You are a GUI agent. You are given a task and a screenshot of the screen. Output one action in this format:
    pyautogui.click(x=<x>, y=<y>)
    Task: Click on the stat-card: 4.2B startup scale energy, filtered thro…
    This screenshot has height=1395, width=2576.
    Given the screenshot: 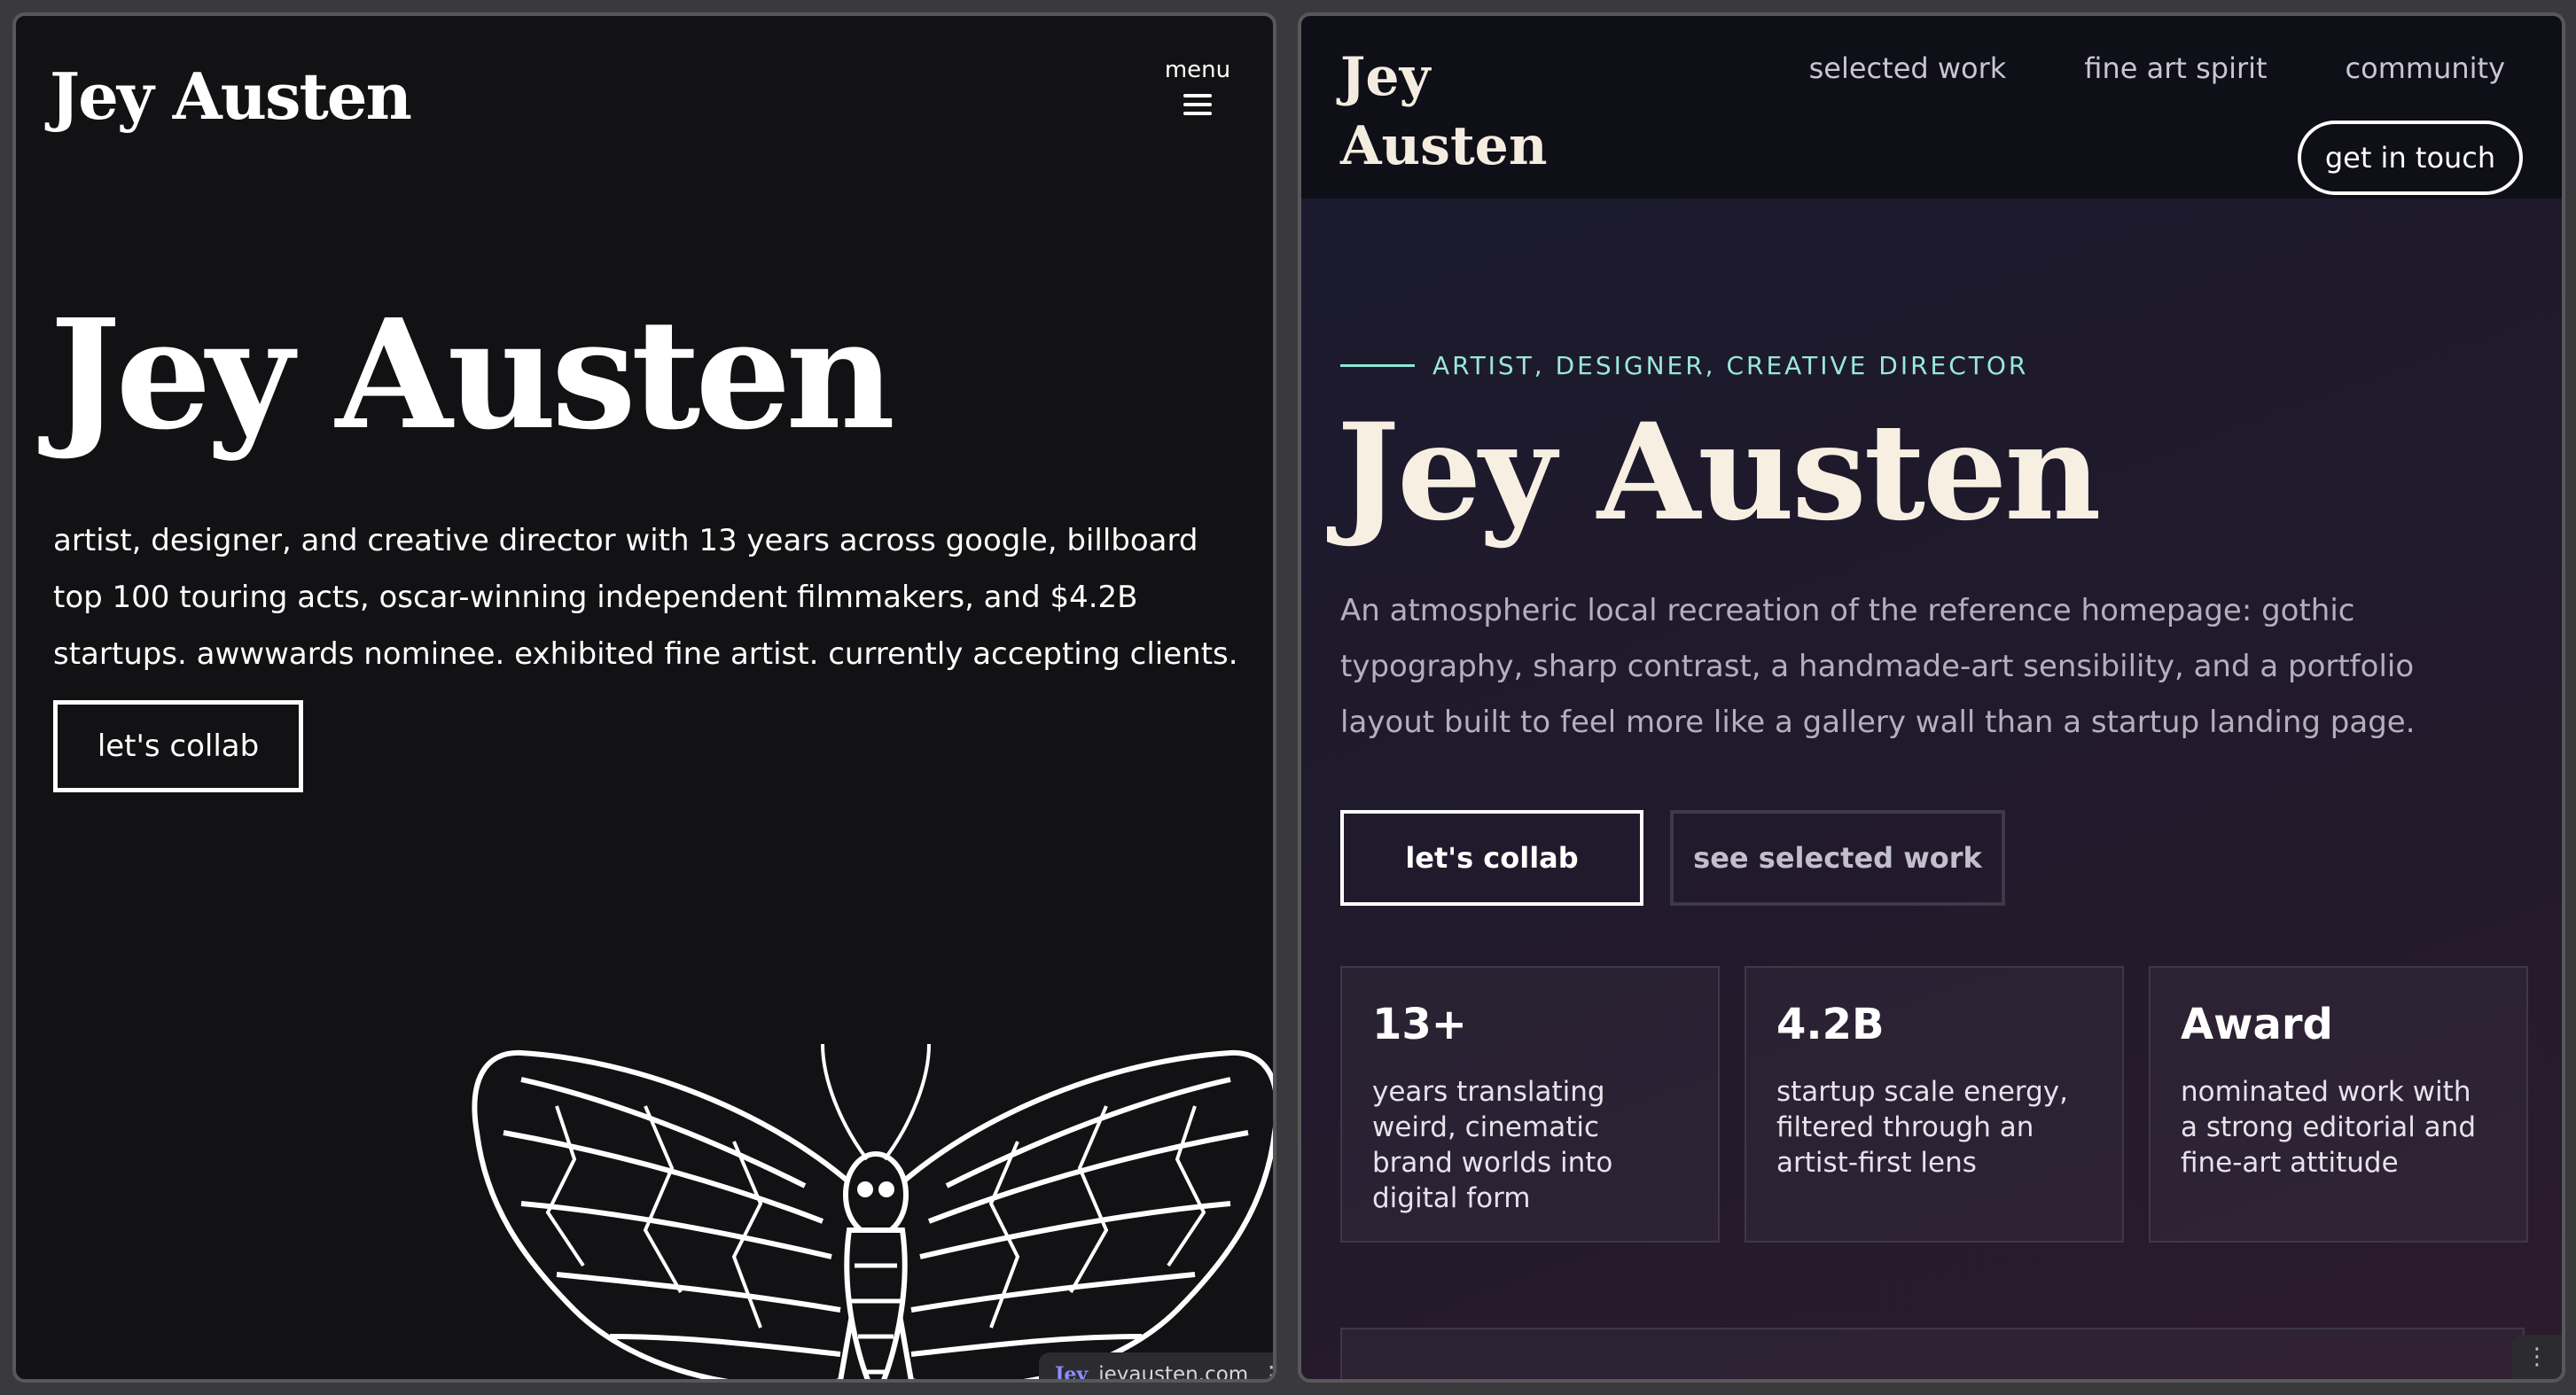 What is the action you would take?
    pyautogui.click(x=1934, y=1104)
    